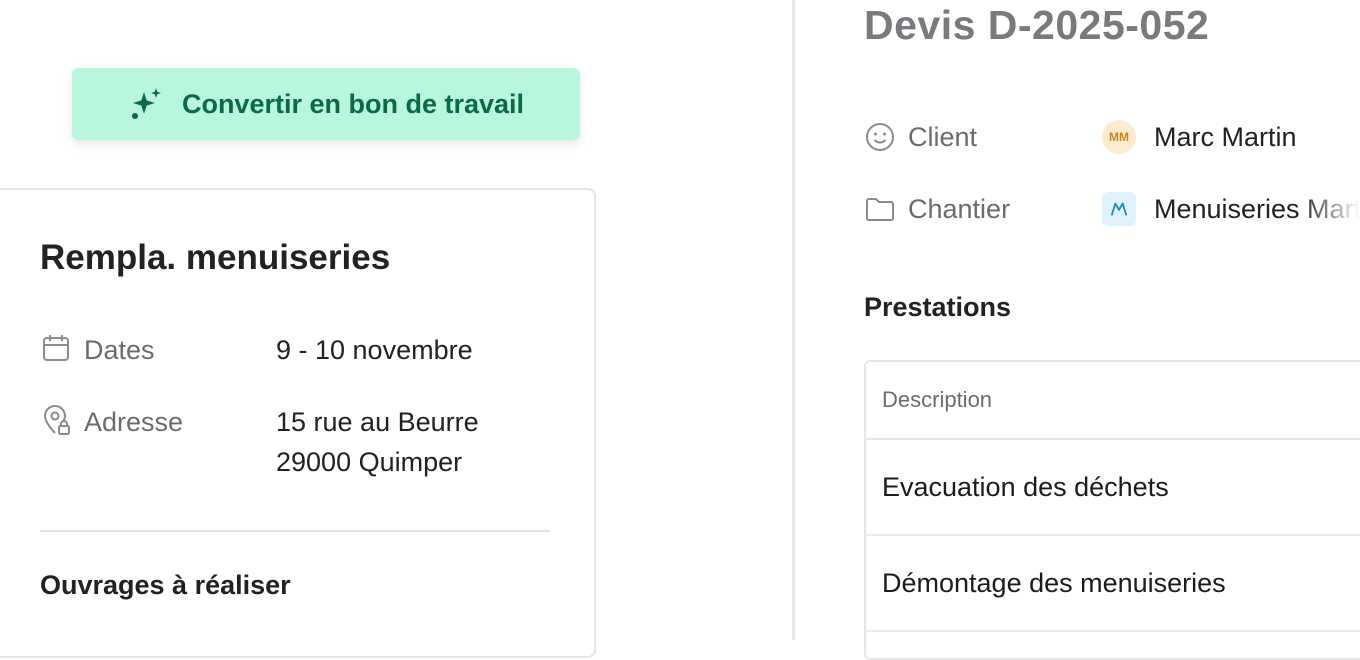 This screenshot has width=1360, height=660. Describe the element at coordinates (1119, 137) in the screenshot. I see `client-avatar: MM` at that location.